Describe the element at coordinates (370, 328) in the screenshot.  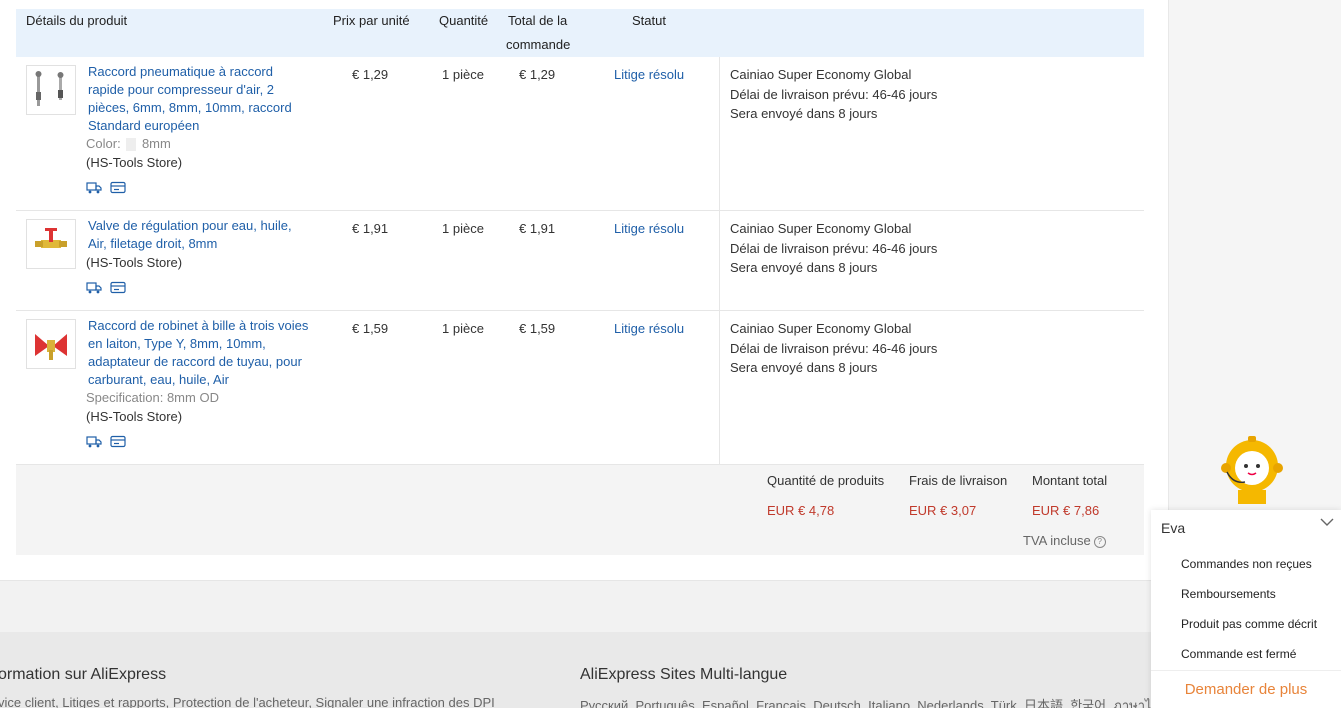
I see `unit-price: € 1,59` at that location.